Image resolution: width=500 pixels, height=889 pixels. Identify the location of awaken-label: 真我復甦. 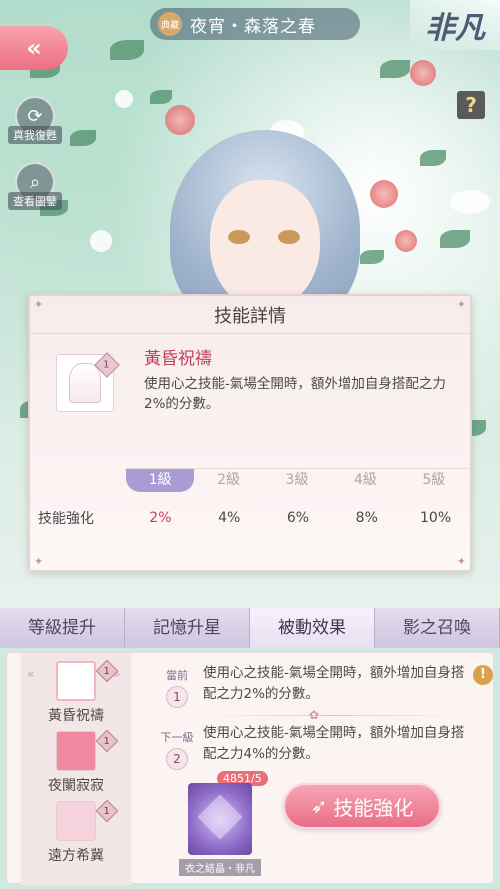
(35, 135).